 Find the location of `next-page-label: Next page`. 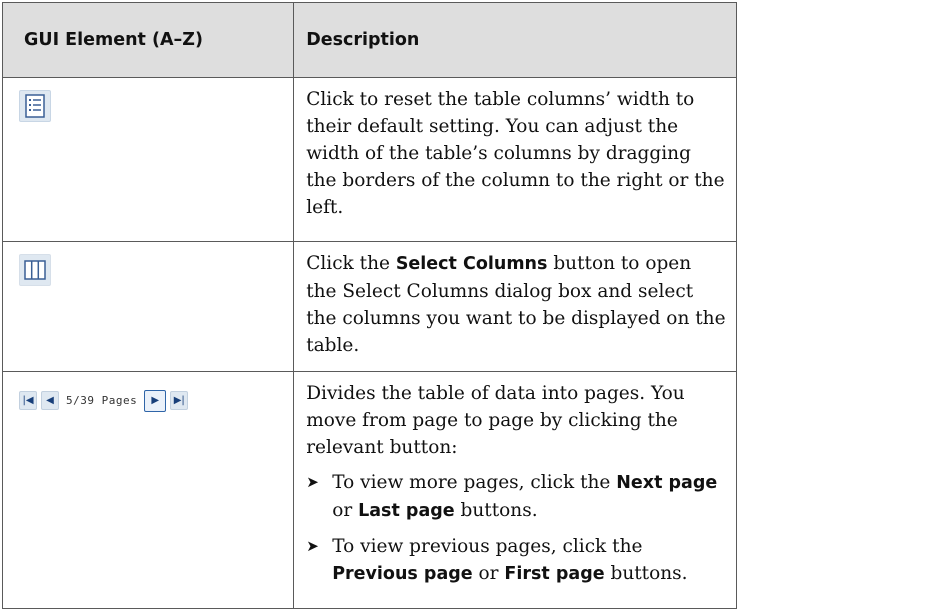

next-page-label: Next page is located at coordinates (667, 483).